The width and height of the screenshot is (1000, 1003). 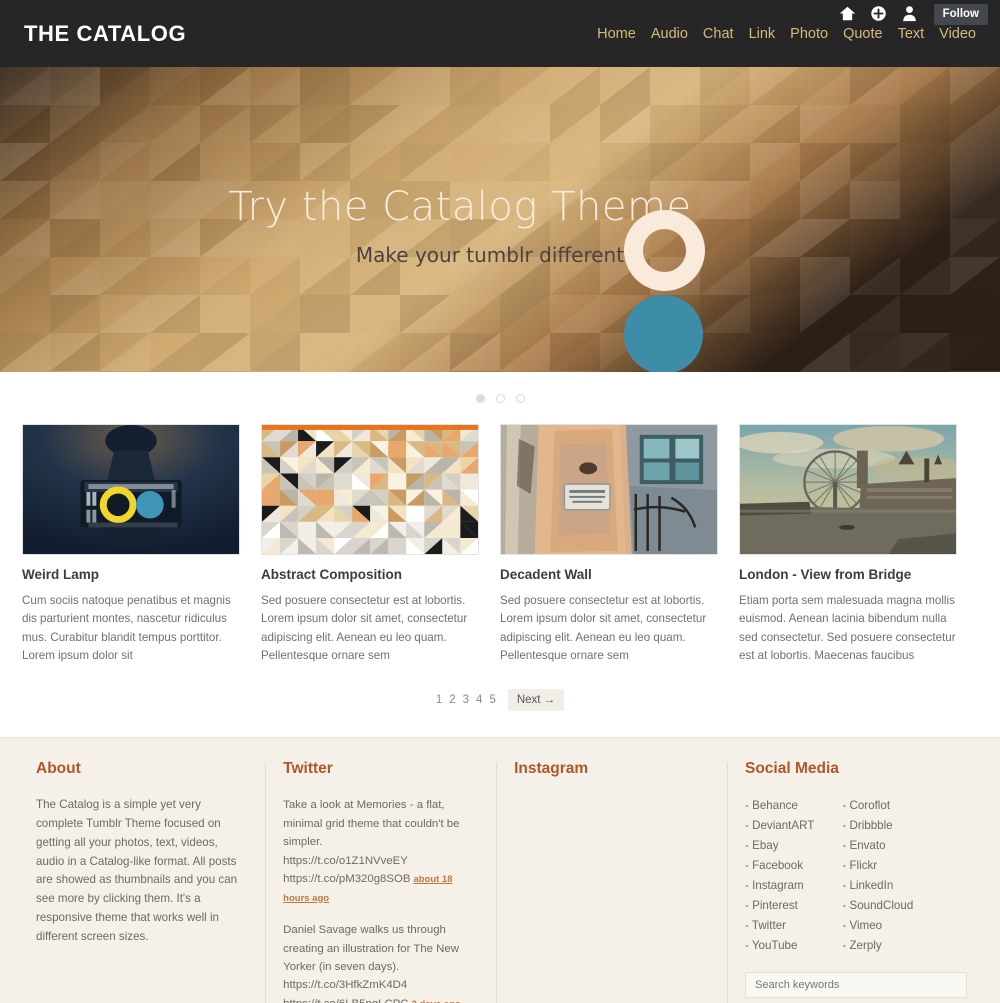 I want to click on nav-item-quote: Quote, so click(x=863, y=34).